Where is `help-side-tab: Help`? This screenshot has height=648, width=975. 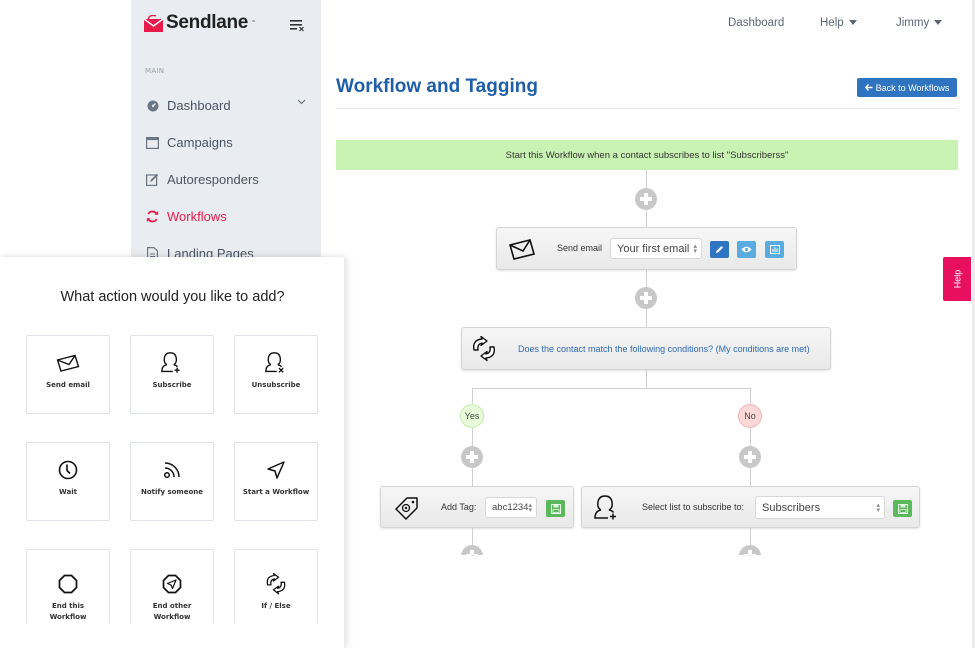 help-side-tab: Help is located at coordinates (957, 279).